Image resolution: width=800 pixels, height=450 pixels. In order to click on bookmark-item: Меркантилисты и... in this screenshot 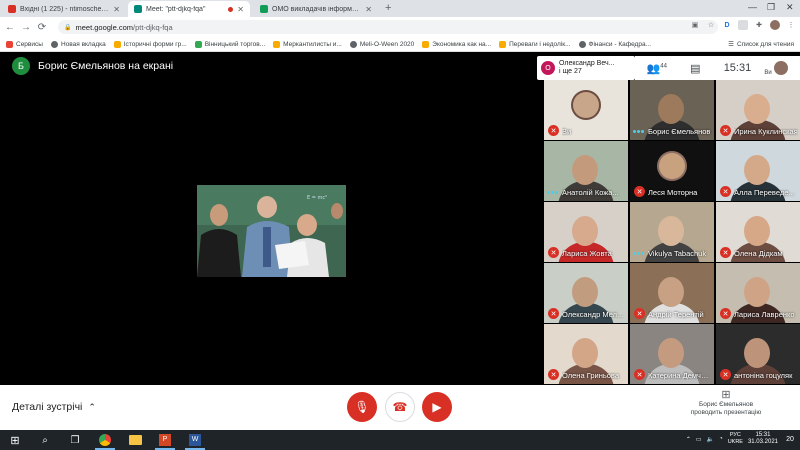, I will do `click(307, 44)`.